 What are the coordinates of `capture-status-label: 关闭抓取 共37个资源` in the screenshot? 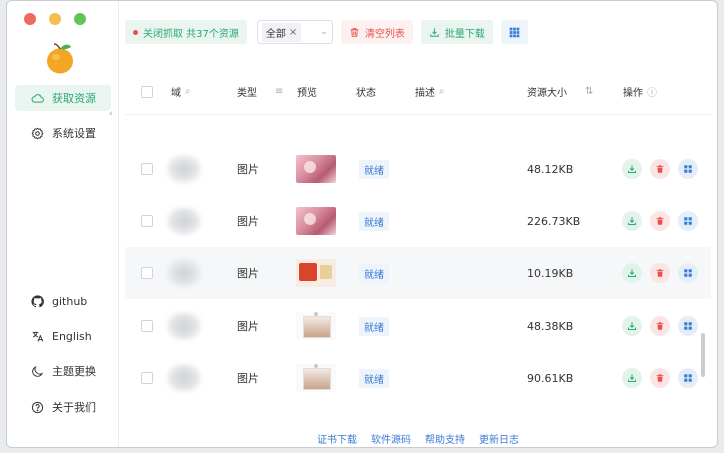 It's located at (191, 34).